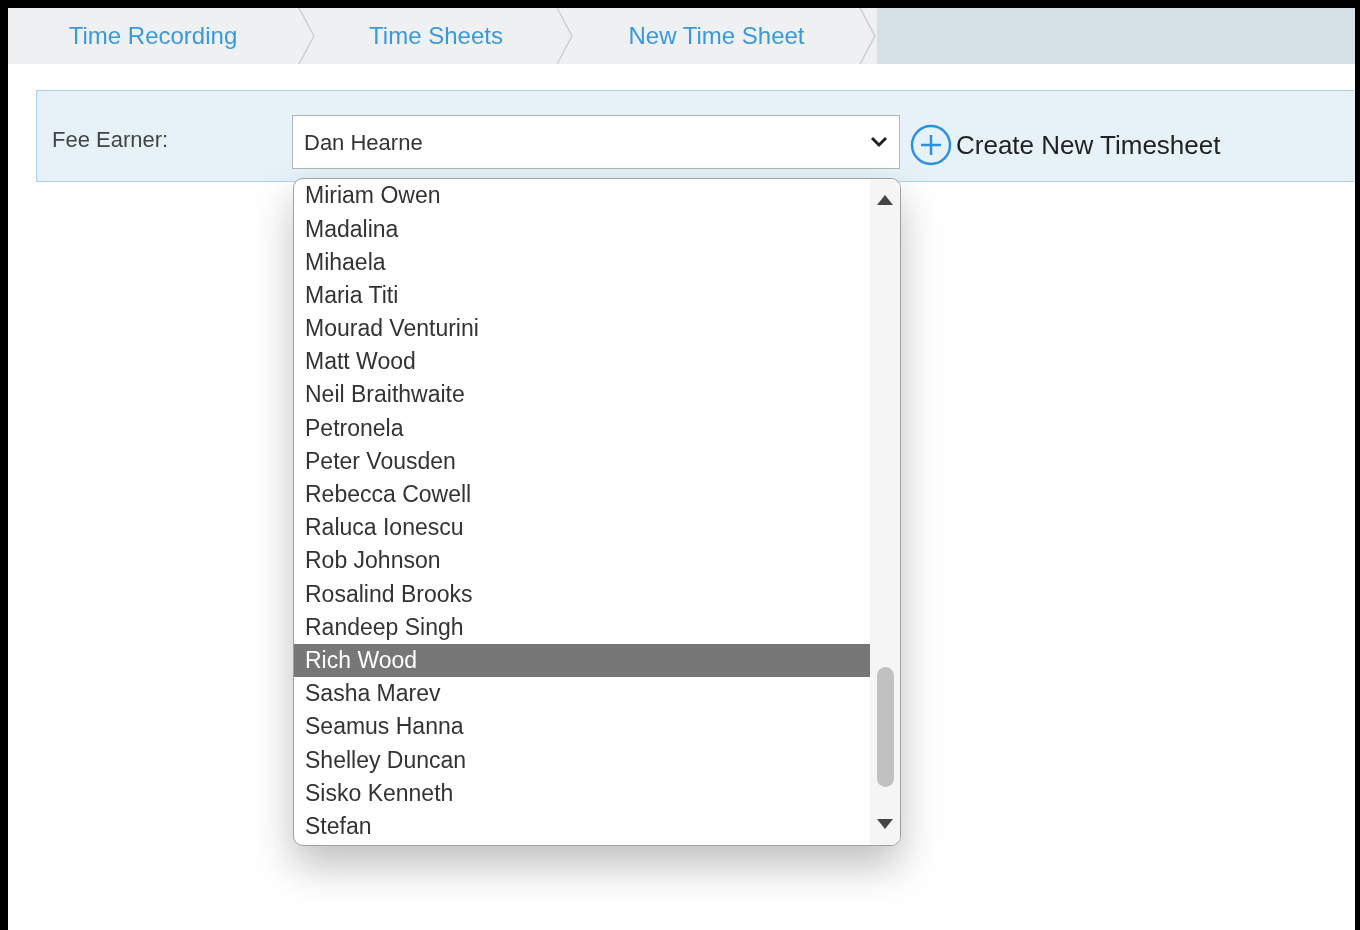  What do you see at coordinates (1065, 145) in the screenshot?
I see `create-timesheet-button: Create New Timesheet` at bounding box center [1065, 145].